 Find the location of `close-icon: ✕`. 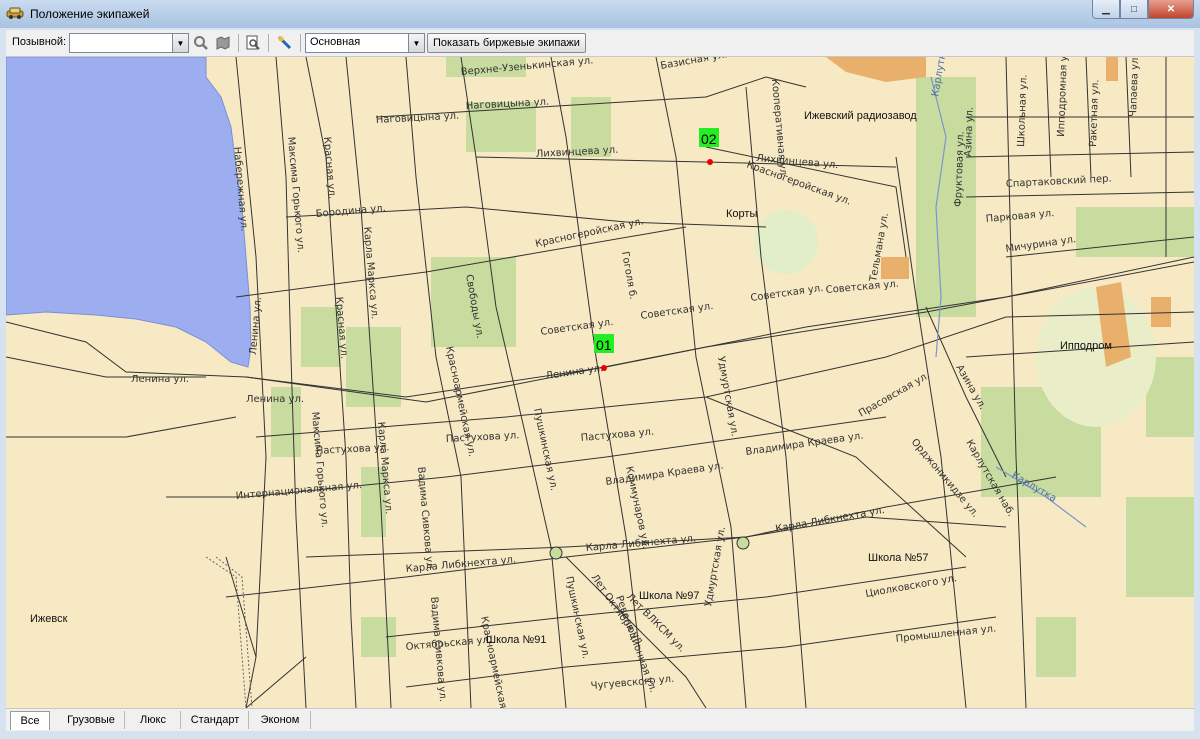

close-icon: ✕ is located at coordinates (1171, 9).